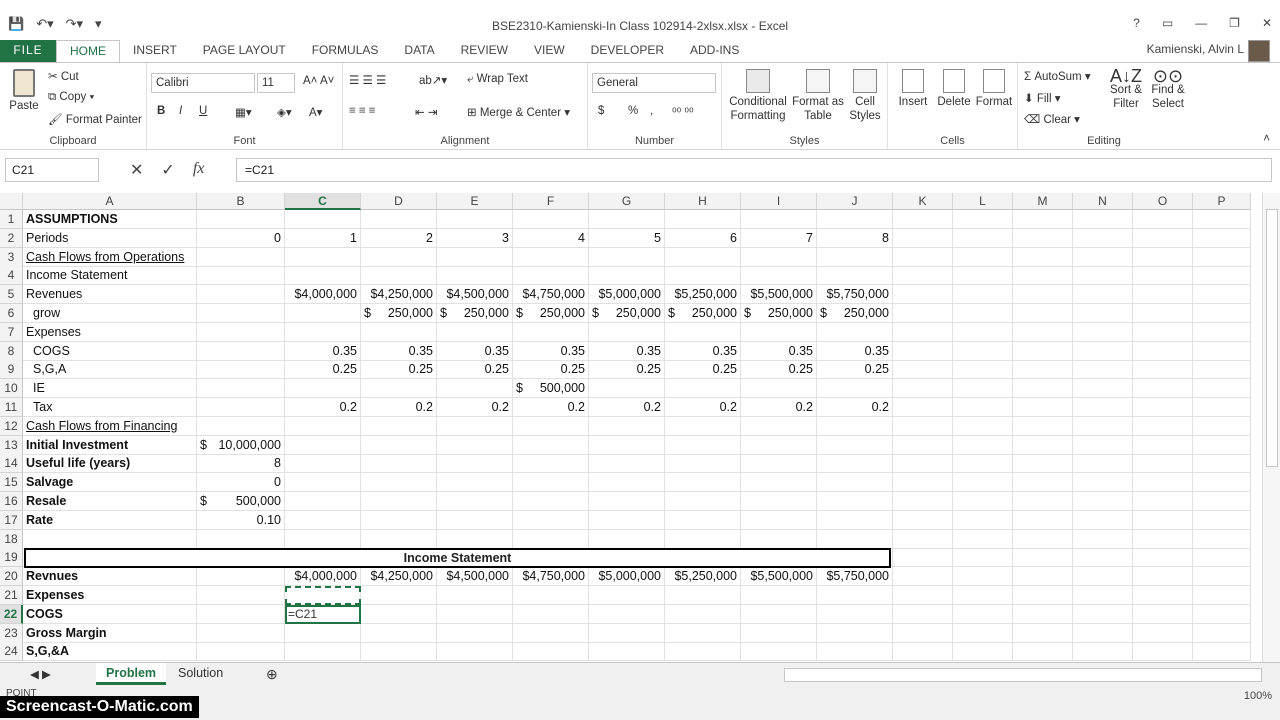 The image size is (1280, 720). Describe the element at coordinates (627, 219) in the screenshot. I see `cell-g1` at that location.